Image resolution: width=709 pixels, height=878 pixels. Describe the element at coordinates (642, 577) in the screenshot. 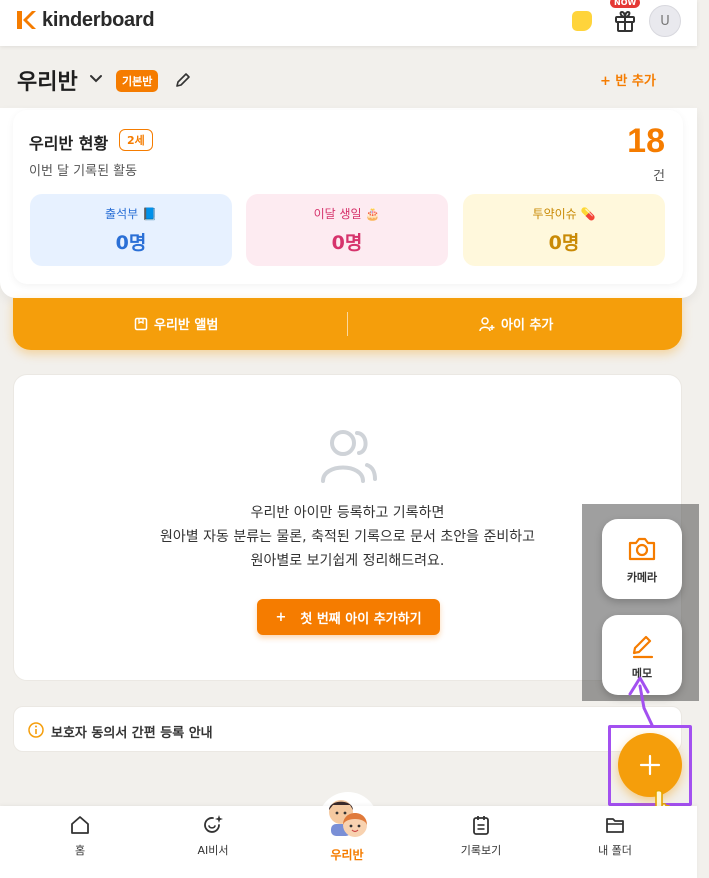

I see `camera-label: 카메라` at that location.